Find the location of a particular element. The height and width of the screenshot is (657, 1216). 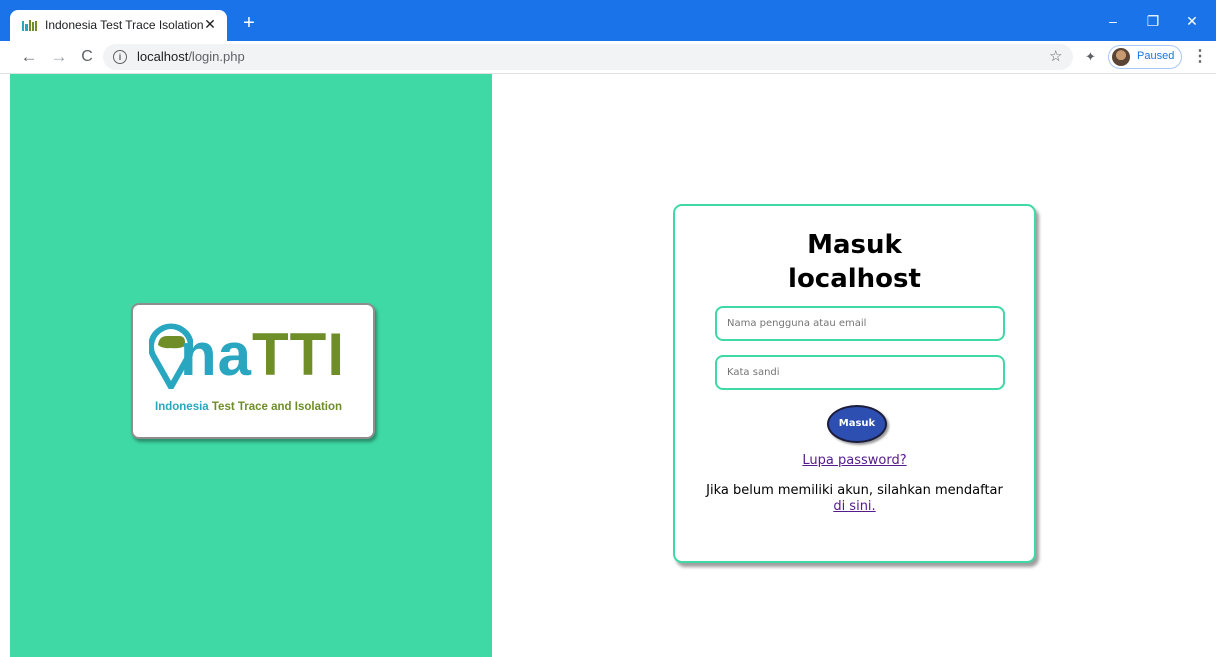

login-title-line2: localhost is located at coordinates (854, 279).